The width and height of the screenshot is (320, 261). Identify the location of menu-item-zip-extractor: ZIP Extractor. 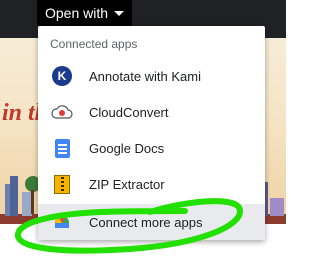
(151, 184).